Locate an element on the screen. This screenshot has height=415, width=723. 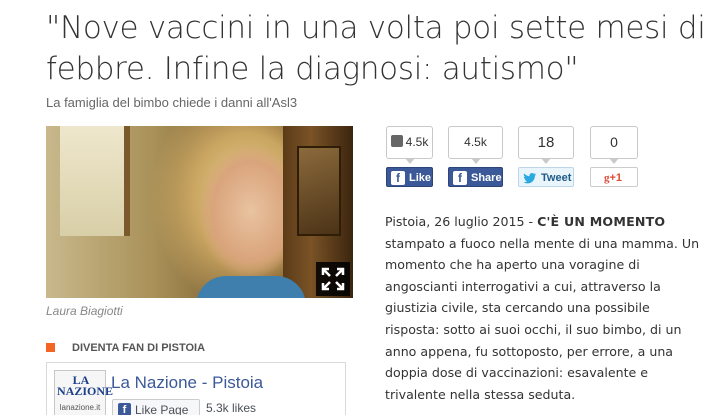
gplus-count: 0 is located at coordinates (614, 142).